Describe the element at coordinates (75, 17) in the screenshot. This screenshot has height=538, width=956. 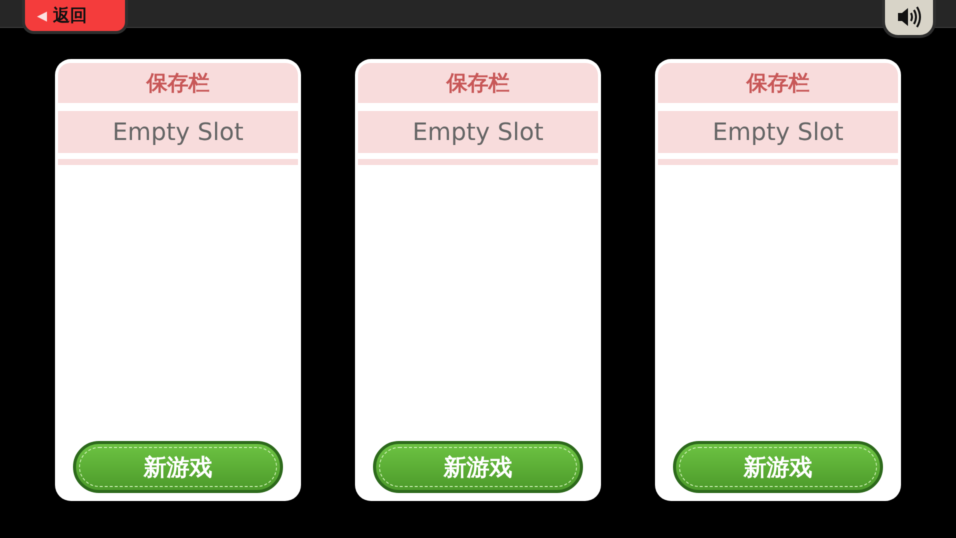
I see `back-button: ◀ 返回` at that location.